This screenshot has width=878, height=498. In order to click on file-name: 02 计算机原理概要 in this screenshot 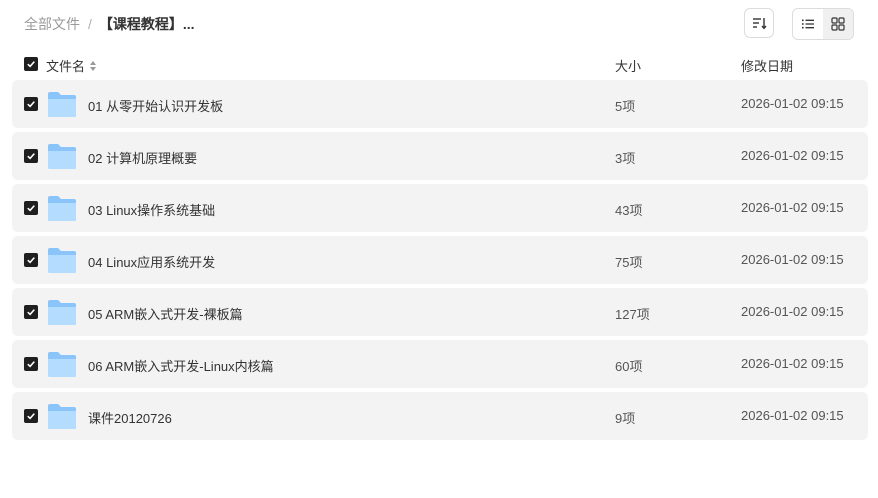, I will do `click(142, 157)`.